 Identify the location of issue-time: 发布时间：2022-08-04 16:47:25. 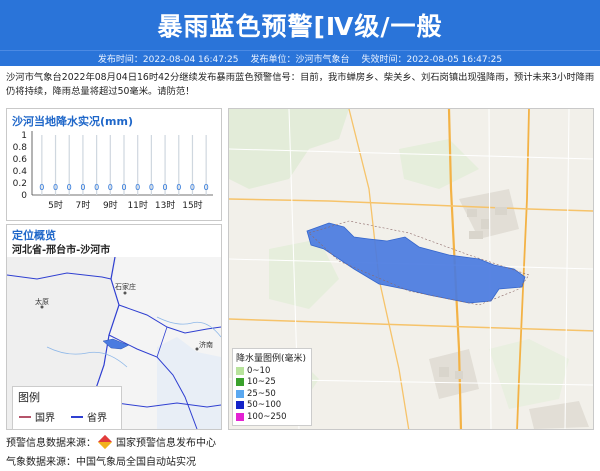
(168, 60).